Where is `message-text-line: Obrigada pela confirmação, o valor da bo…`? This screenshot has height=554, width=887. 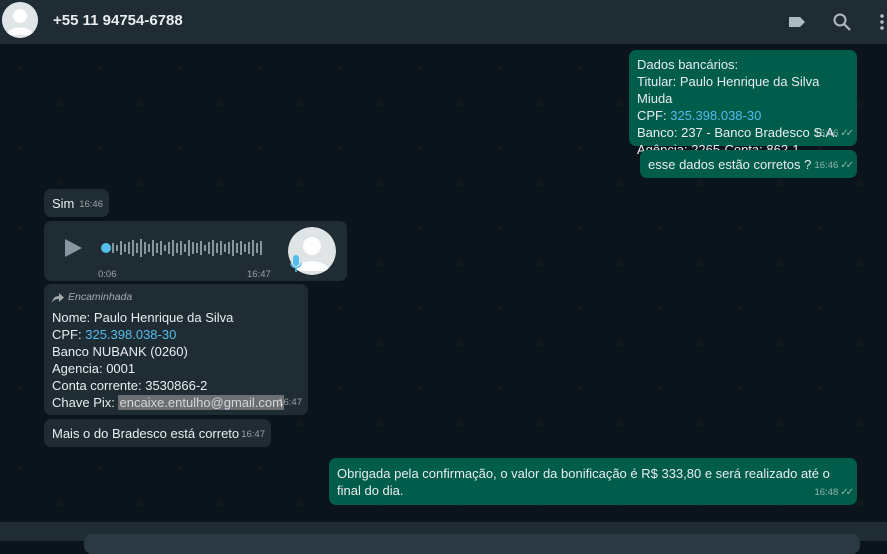
message-text-line: Obrigada pela confirmação, o valor da bo… is located at coordinates (583, 473).